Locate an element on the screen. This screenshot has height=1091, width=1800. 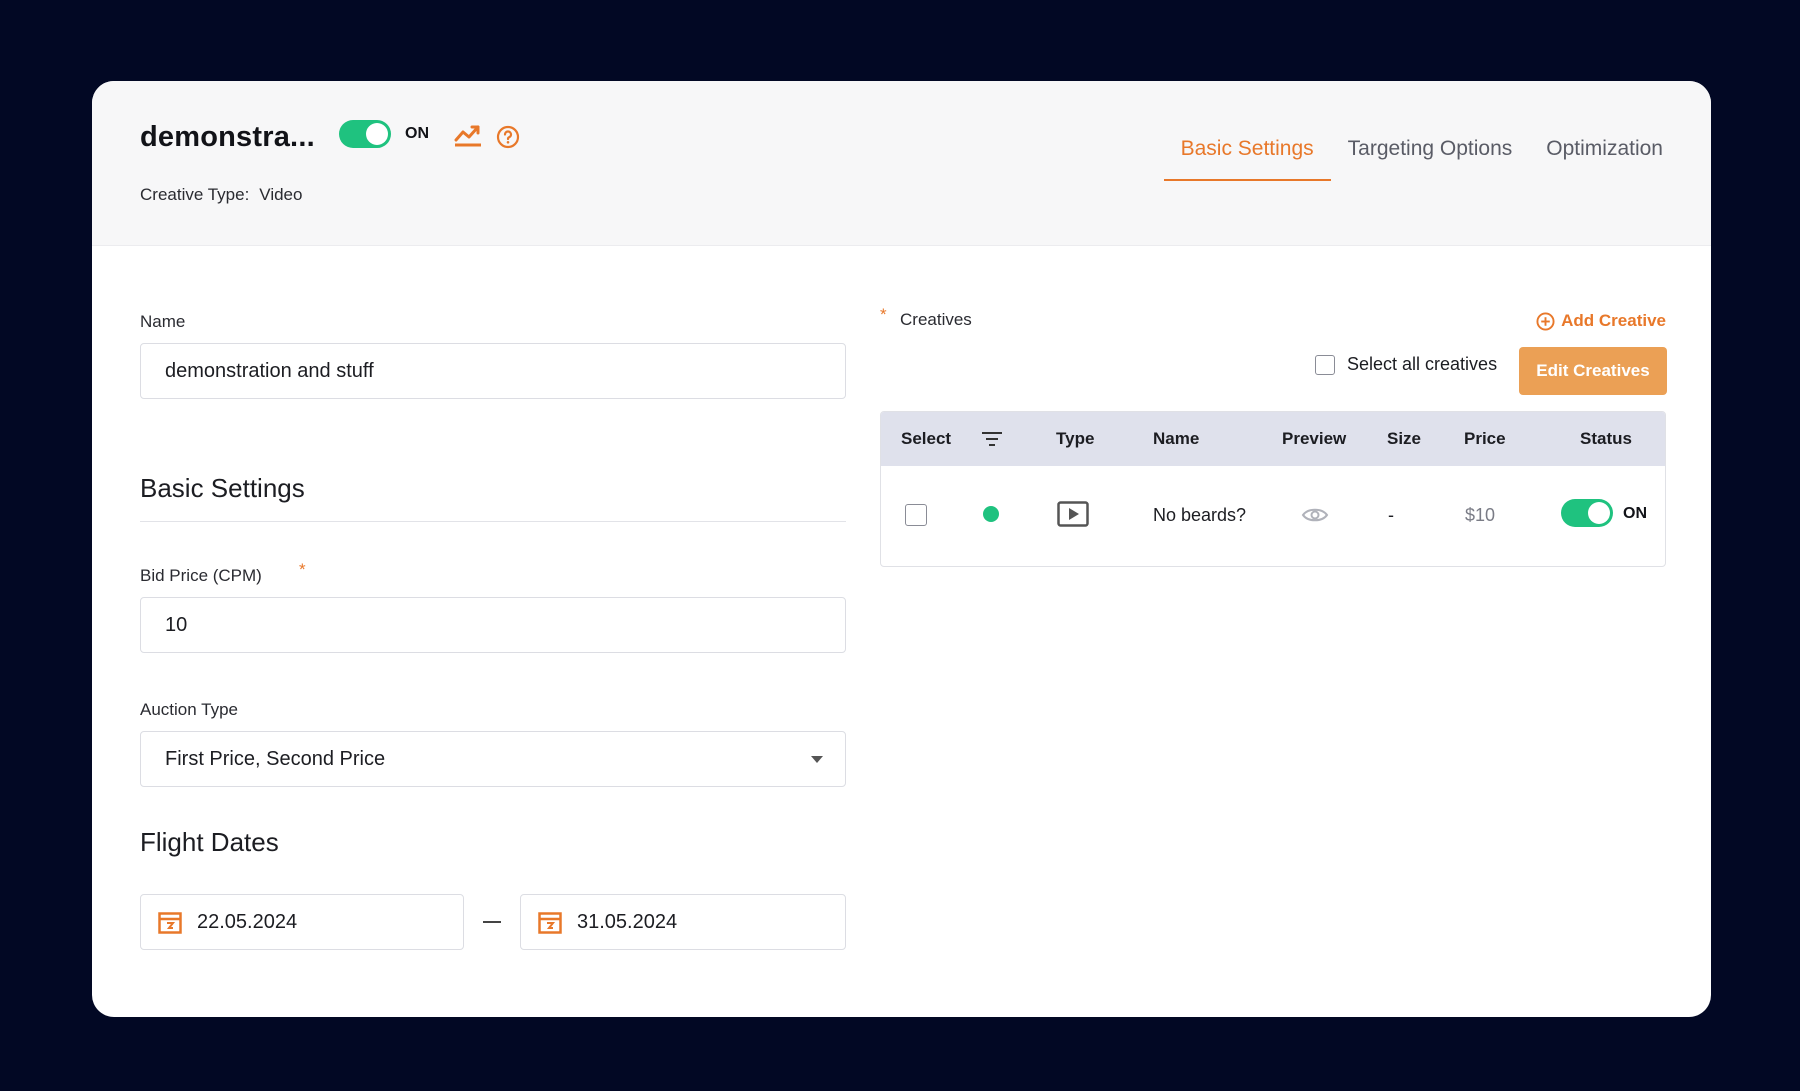
creative-type-value: Video is located at coordinates (281, 194).